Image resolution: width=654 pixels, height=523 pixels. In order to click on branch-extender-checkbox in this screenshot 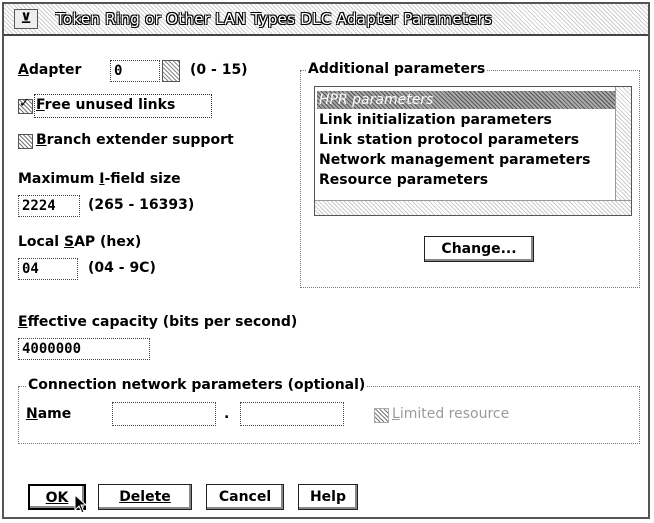, I will do `click(25, 141)`.